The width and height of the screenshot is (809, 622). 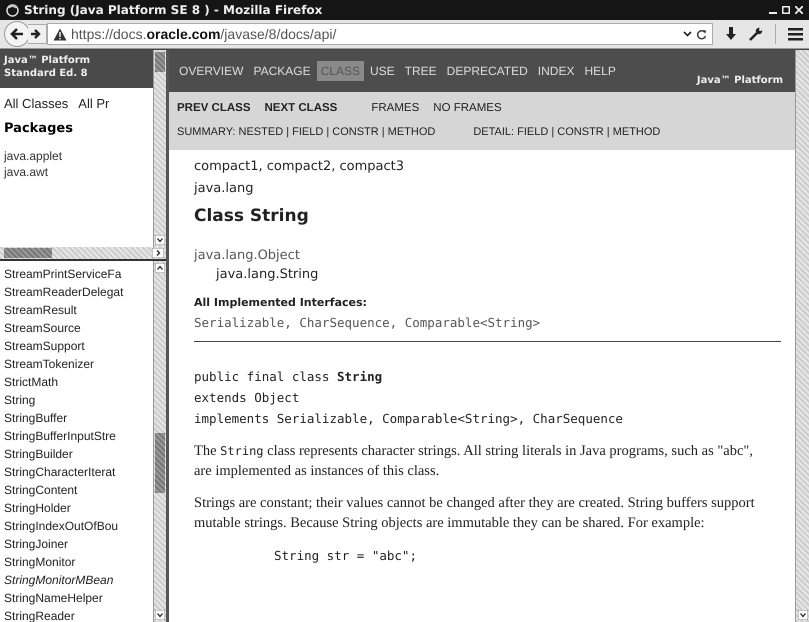 What do you see at coordinates (76, 69) in the screenshot?
I see `platform-header: Java™ Platform Standard Ed. 8` at bounding box center [76, 69].